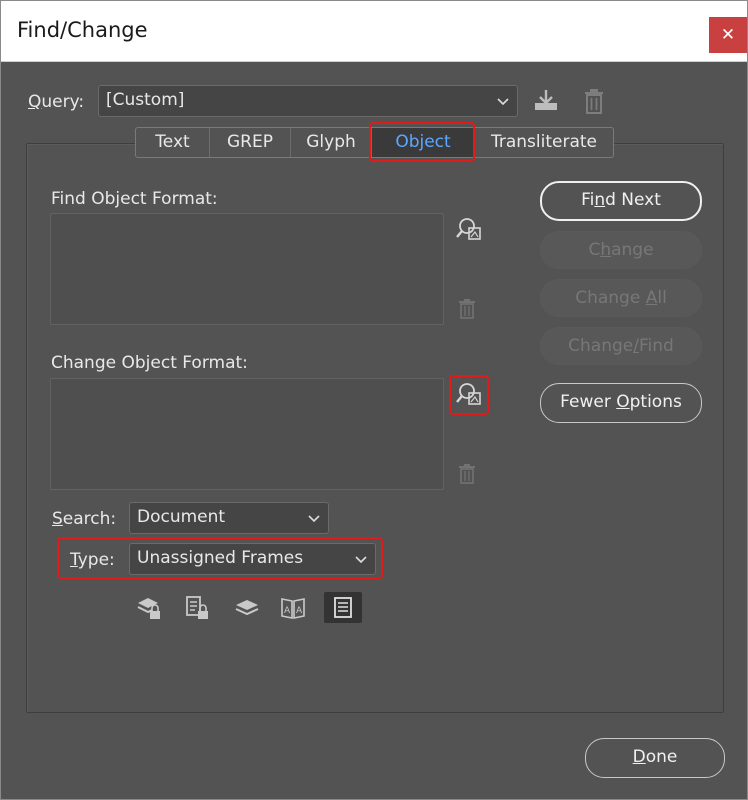 The height and width of the screenshot is (800, 748). Describe the element at coordinates (250, 142) in the screenshot. I see `tab-grep: GREP` at that location.